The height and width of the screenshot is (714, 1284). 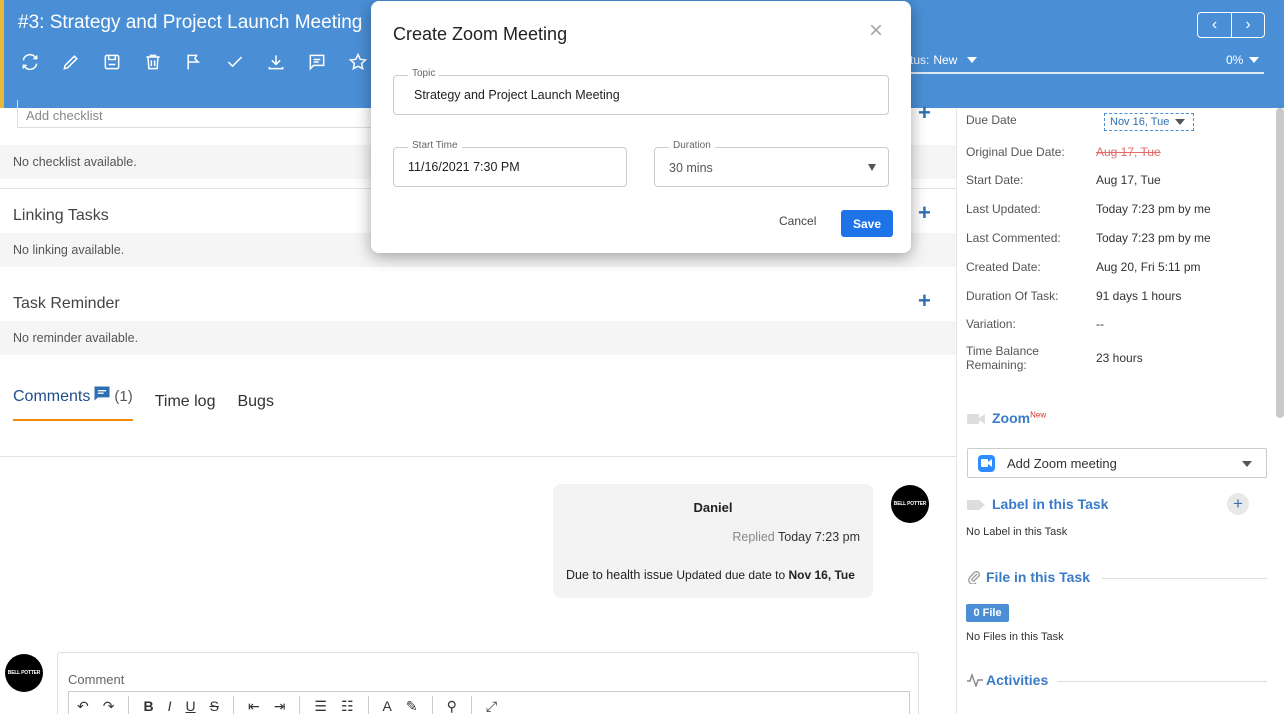 What do you see at coordinates (1139, 296) in the screenshot?
I see `info-value: 91 days 1 hours` at bounding box center [1139, 296].